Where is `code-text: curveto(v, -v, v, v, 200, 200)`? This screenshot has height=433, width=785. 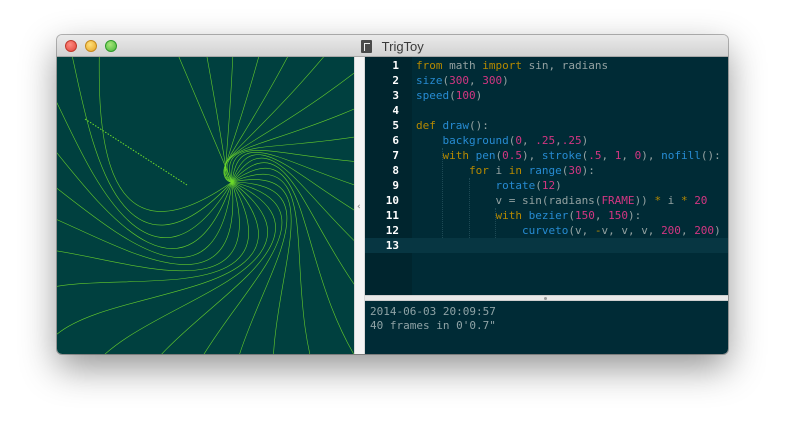
code-text: curveto(v, -v, v, v, 200, 200) is located at coordinates (568, 230).